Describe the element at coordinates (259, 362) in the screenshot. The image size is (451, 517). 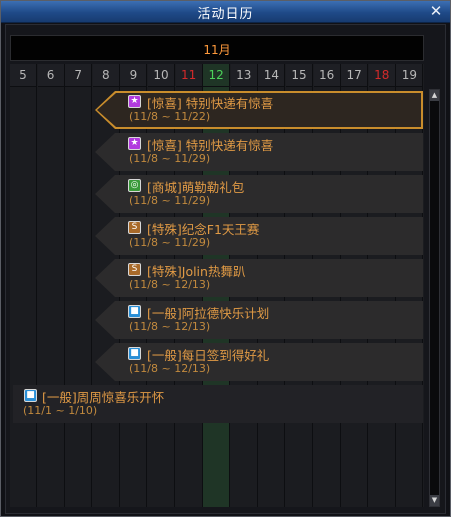
I see `event-item: ■ [一般]每日签到得好礼 (11/8 ~ 12/13)` at that location.